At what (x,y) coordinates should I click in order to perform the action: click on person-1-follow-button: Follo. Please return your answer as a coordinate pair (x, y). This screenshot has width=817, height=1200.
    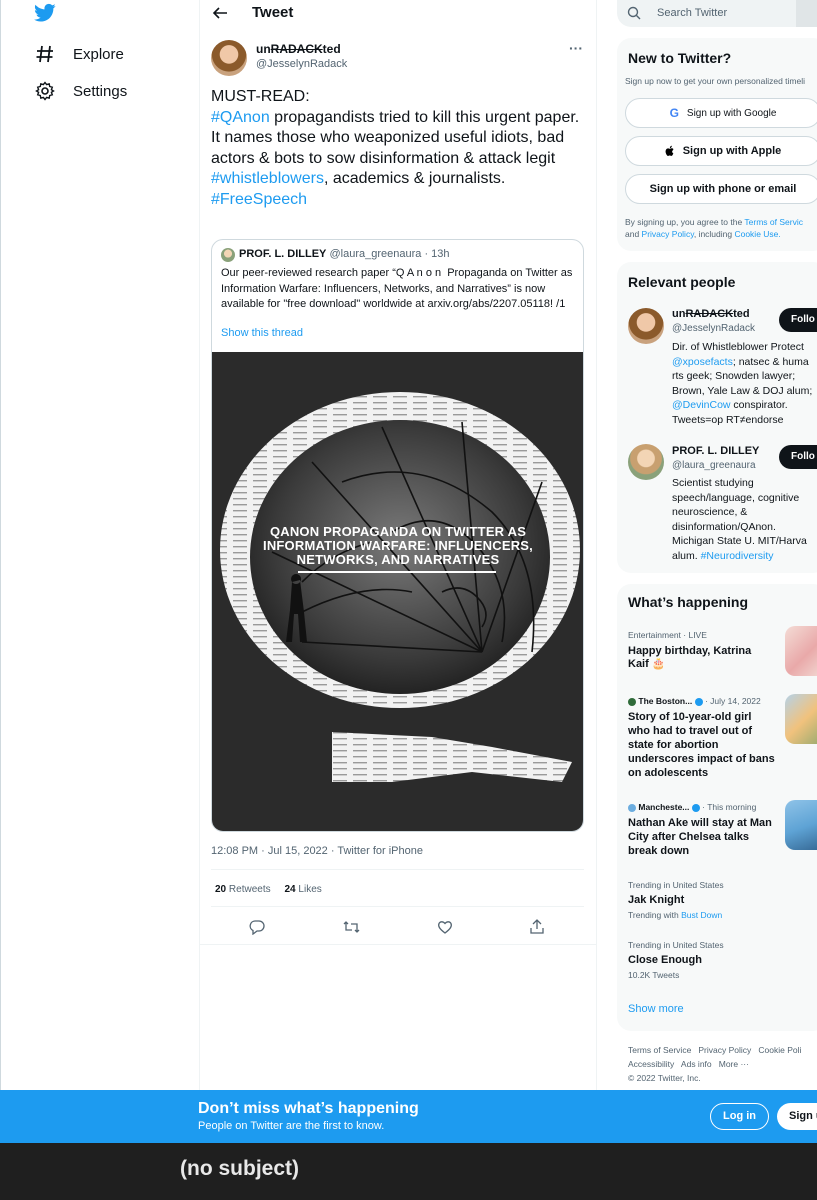
    Looking at the image, I should click on (798, 320).